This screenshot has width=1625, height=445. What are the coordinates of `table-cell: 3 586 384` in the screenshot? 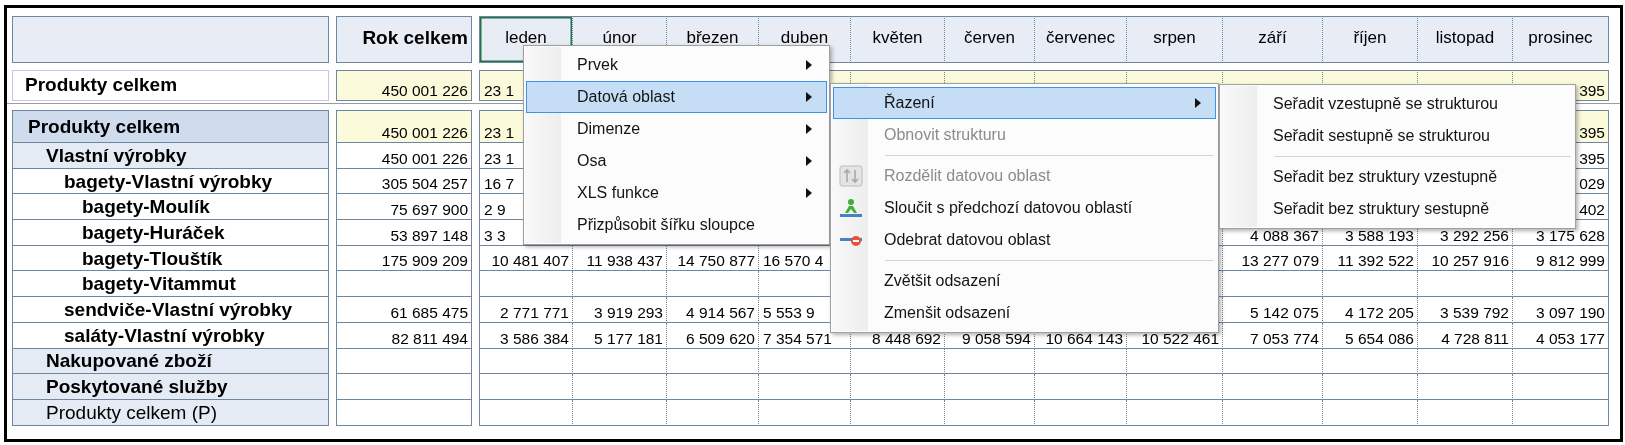 It's located at (526, 335).